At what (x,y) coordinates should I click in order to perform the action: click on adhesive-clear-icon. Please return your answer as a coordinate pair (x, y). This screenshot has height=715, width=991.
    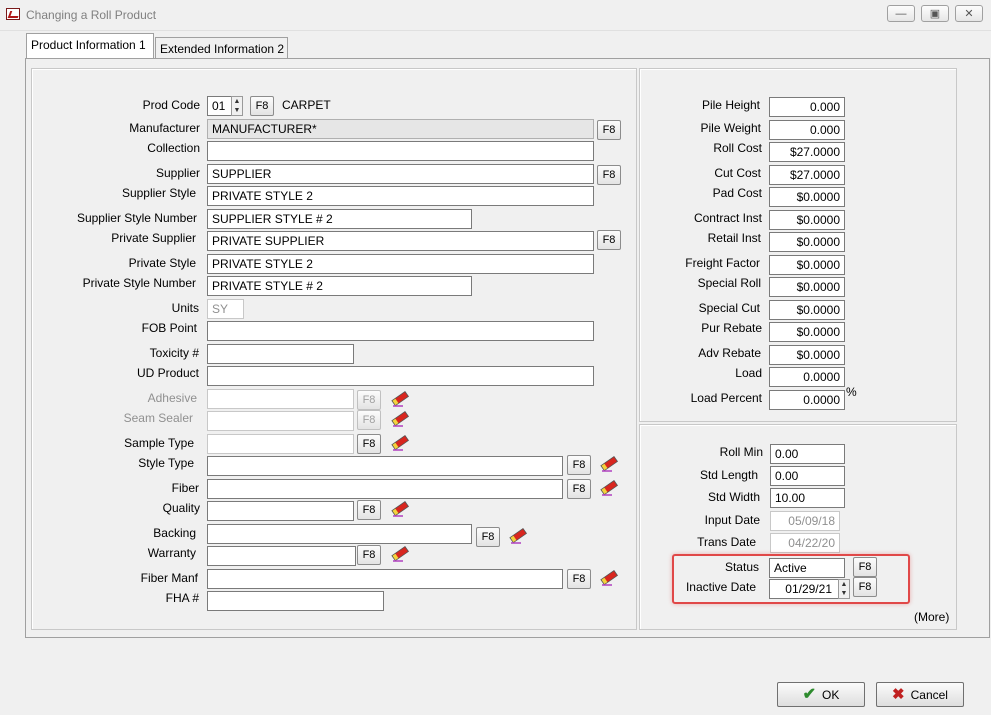
    Looking at the image, I should click on (401, 398).